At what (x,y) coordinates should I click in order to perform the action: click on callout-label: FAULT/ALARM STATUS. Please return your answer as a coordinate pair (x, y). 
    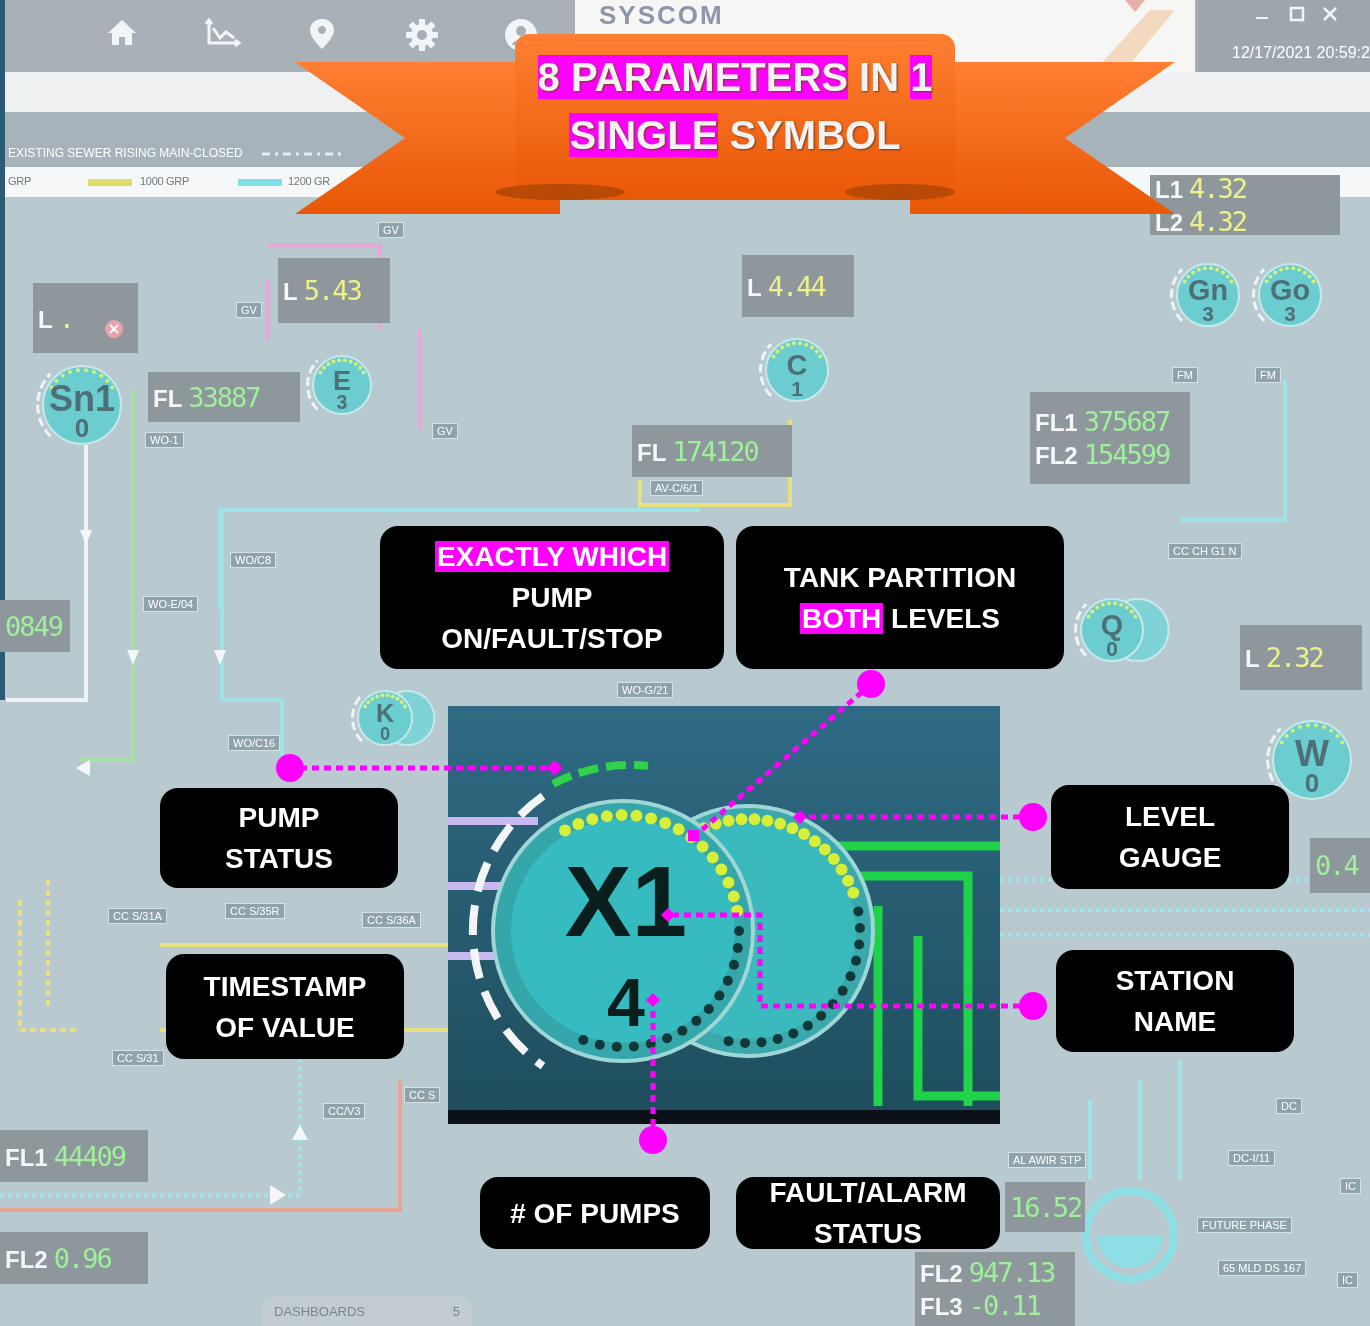
    Looking at the image, I should click on (868, 1213).